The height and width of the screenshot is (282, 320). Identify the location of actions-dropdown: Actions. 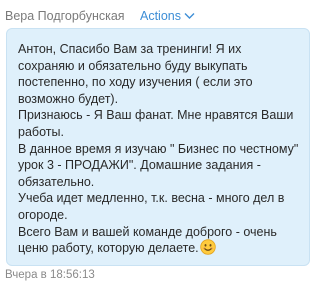
(167, 16).